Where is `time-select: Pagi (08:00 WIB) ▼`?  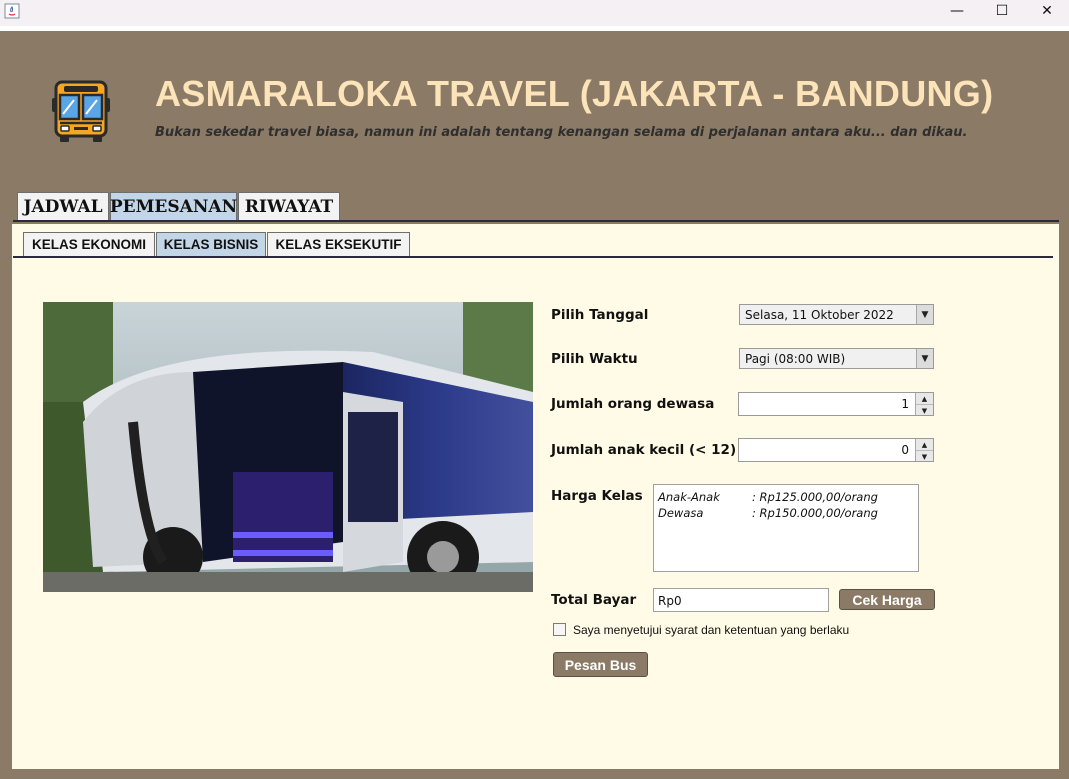 time-select: Pagi (08:00 WIB) ▼ is located at coordinates (836, 358).